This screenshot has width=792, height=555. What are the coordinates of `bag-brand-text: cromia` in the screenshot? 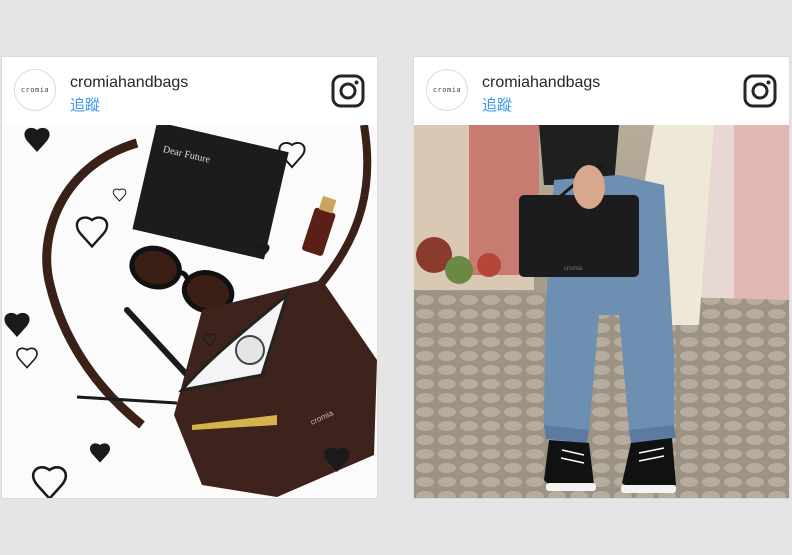 It's located at (573, 269).